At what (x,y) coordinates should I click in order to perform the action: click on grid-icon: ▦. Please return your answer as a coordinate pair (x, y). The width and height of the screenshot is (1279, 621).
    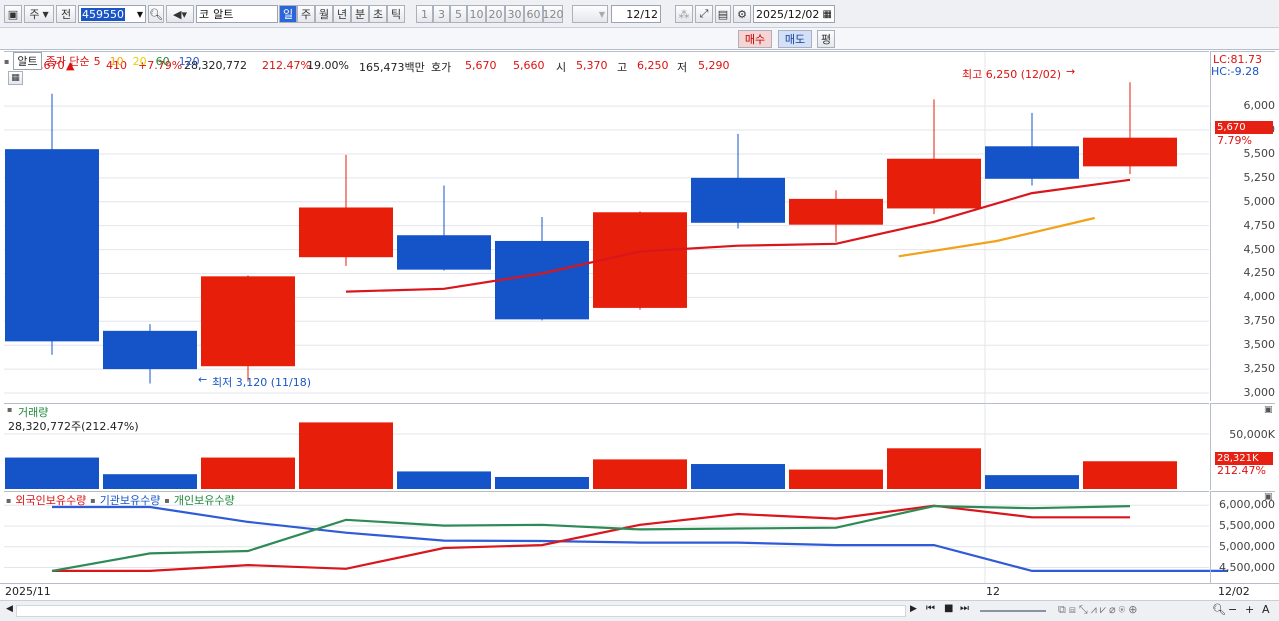
    Looking at the image, I should click on (15, 78).